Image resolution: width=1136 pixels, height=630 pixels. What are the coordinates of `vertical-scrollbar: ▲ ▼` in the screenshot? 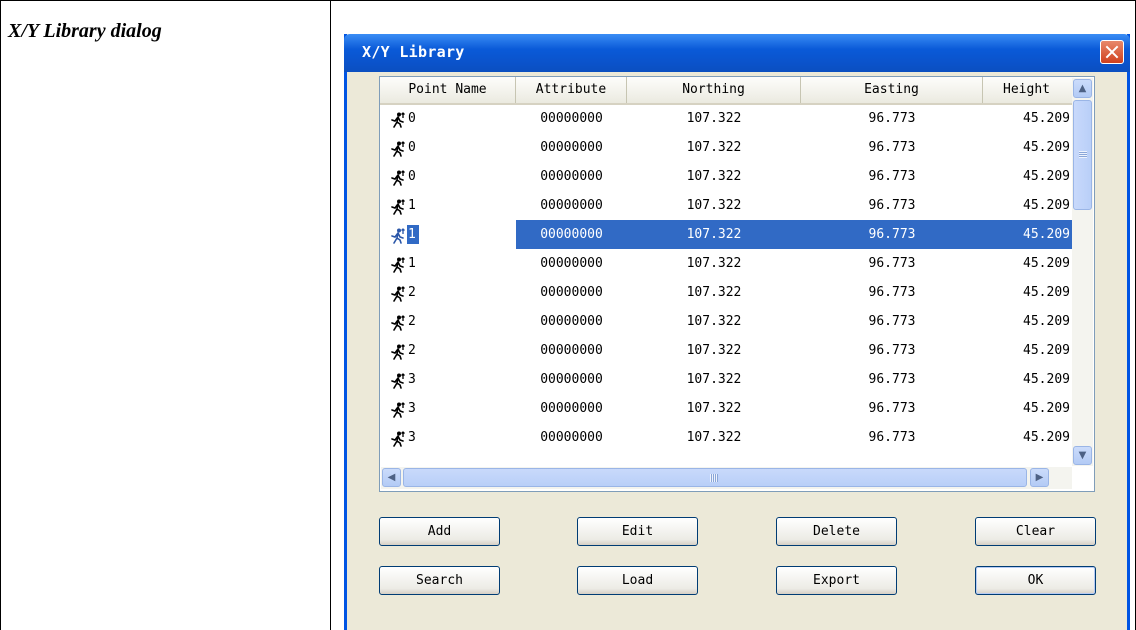 It's located at (1082, 272).